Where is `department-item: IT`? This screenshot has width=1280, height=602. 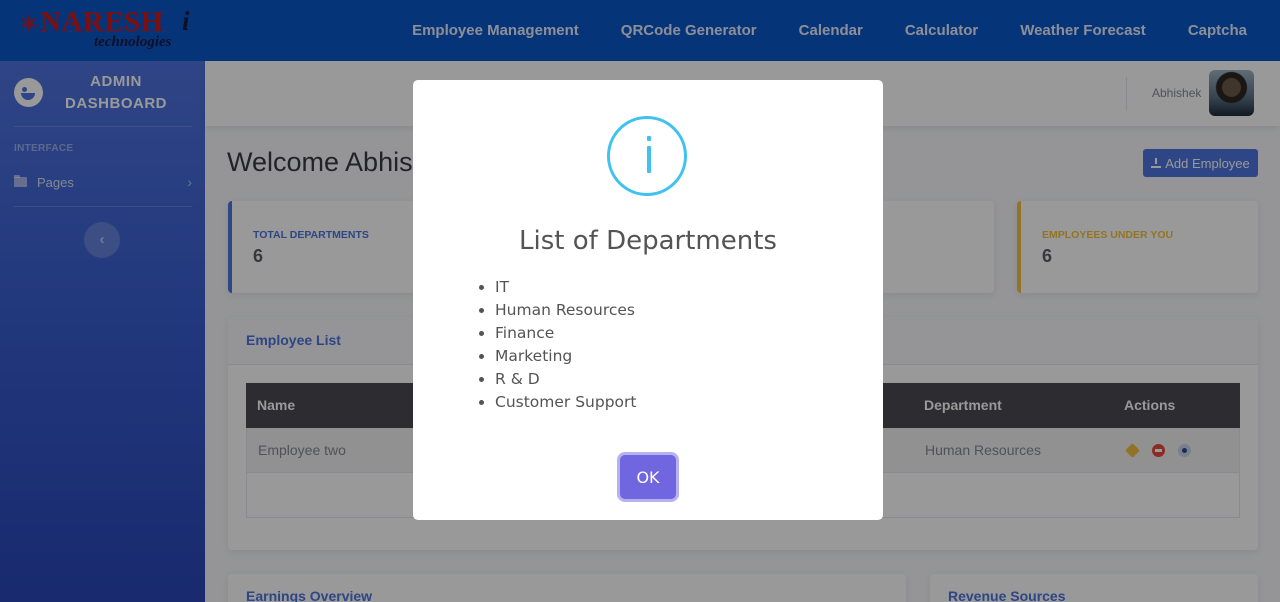 department-item: IT is located at coordinates (566, 287).